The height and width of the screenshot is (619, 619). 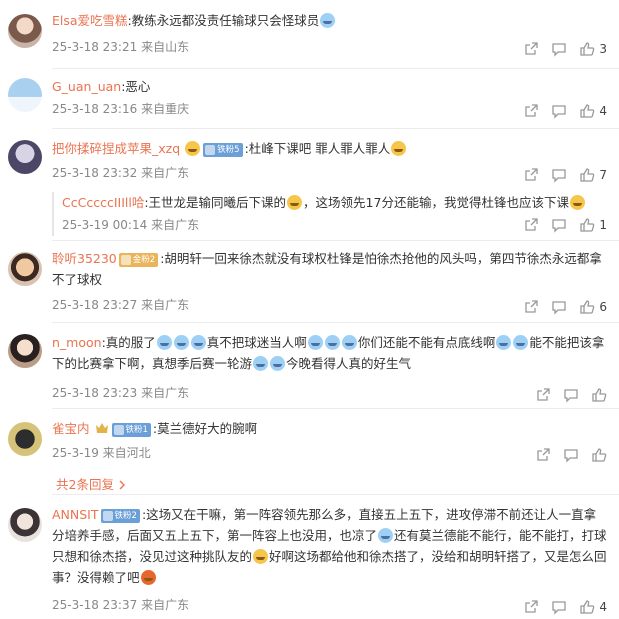 I want to click on more-replies-link: 共2条回复, so click(x=91, y=483).